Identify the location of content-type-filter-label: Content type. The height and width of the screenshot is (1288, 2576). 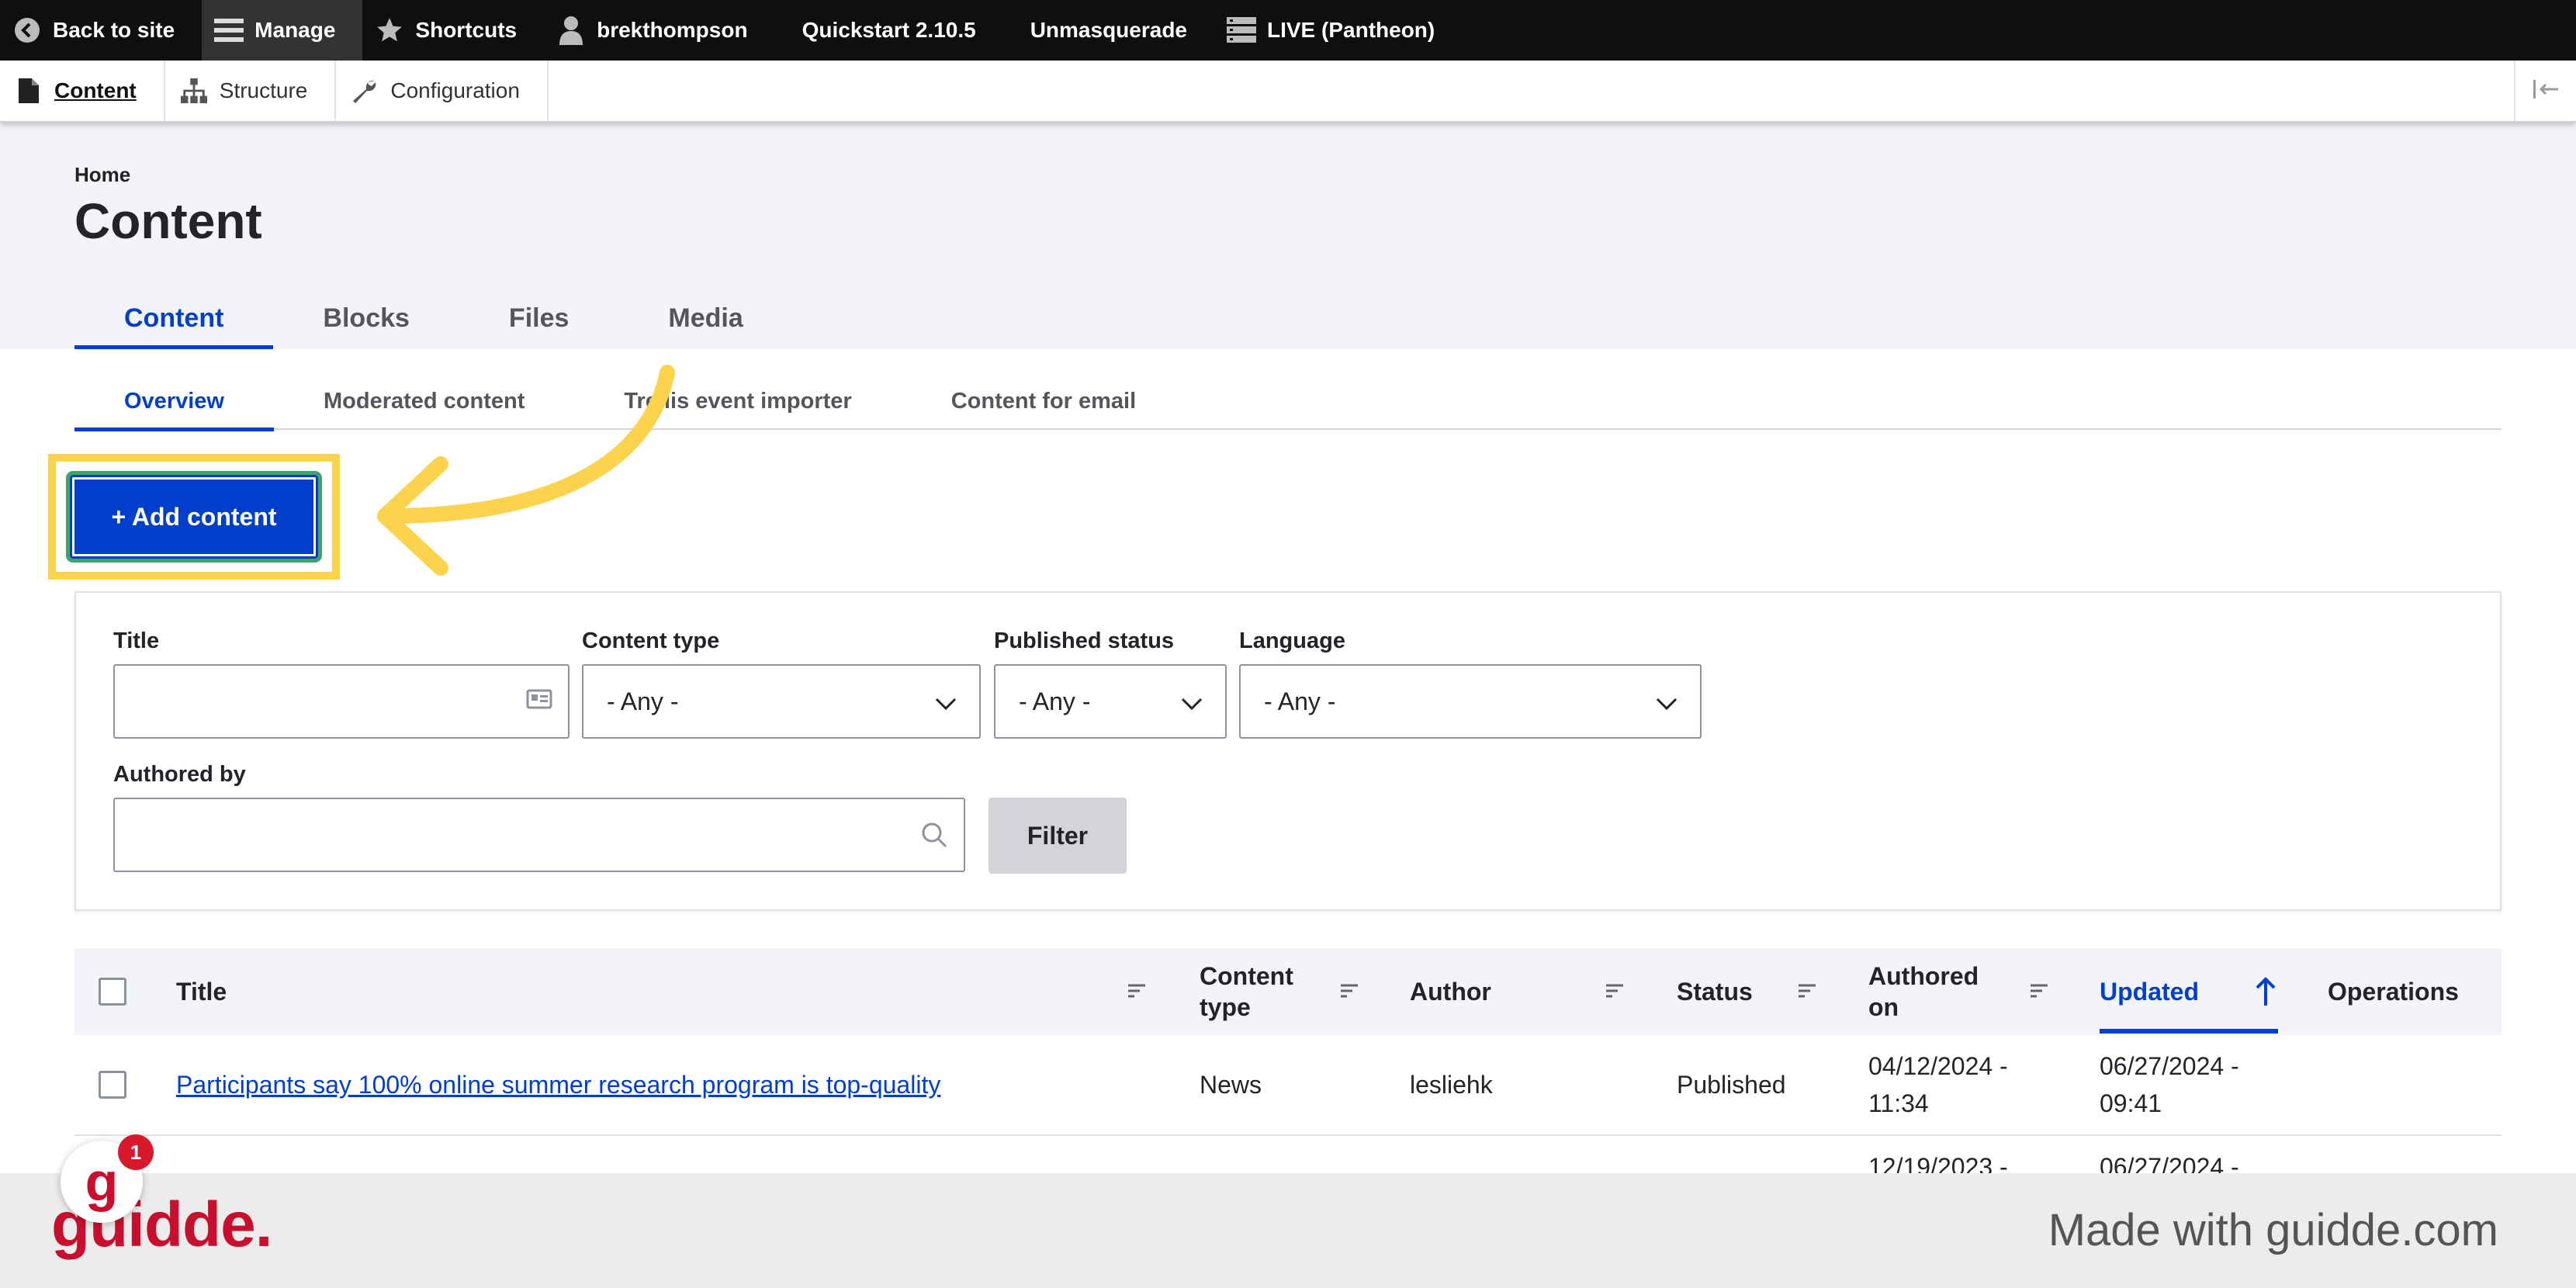
(651, 640).